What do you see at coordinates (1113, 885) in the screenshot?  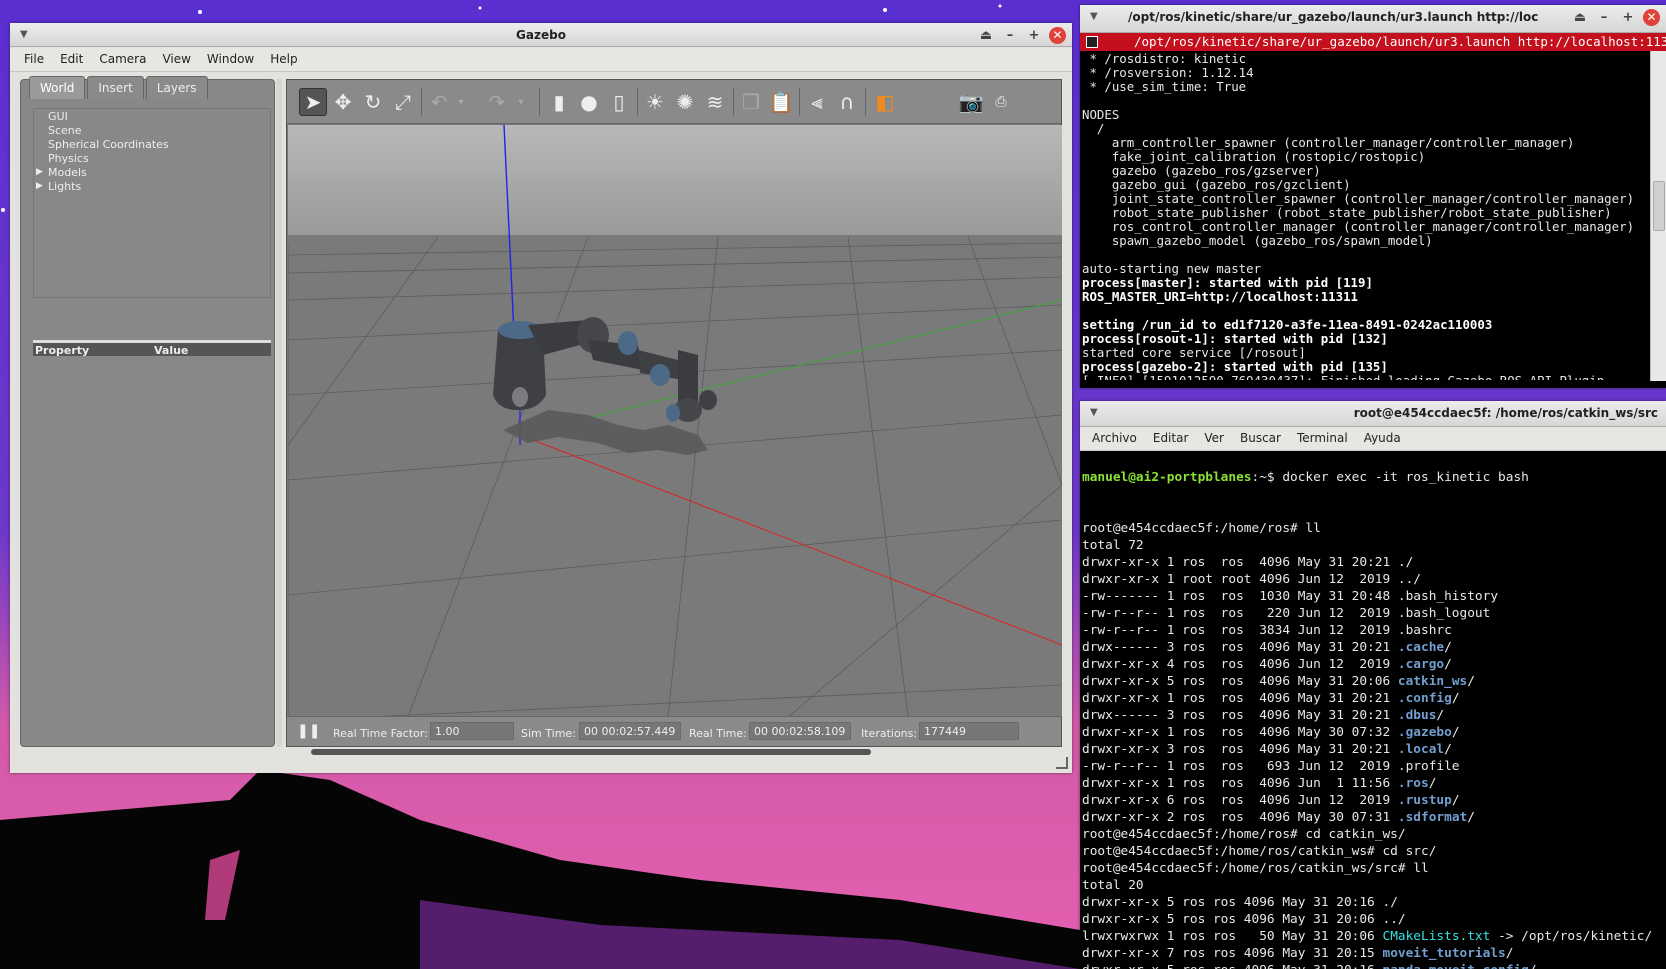 I see `terminal-line: total 20` at bounding box center [1113, 885].